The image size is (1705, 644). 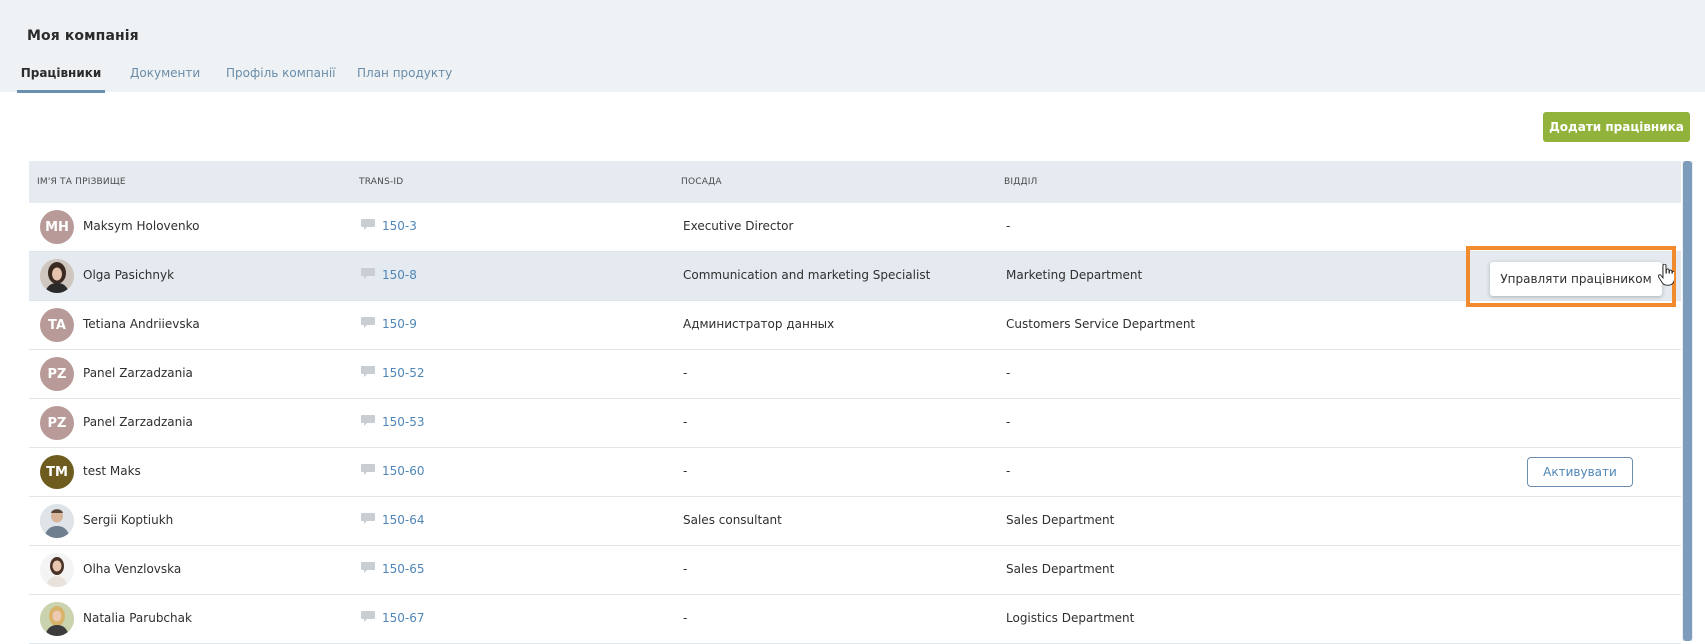 I want to click on trans-id-link: 150-65, so click(x=403, y=569).